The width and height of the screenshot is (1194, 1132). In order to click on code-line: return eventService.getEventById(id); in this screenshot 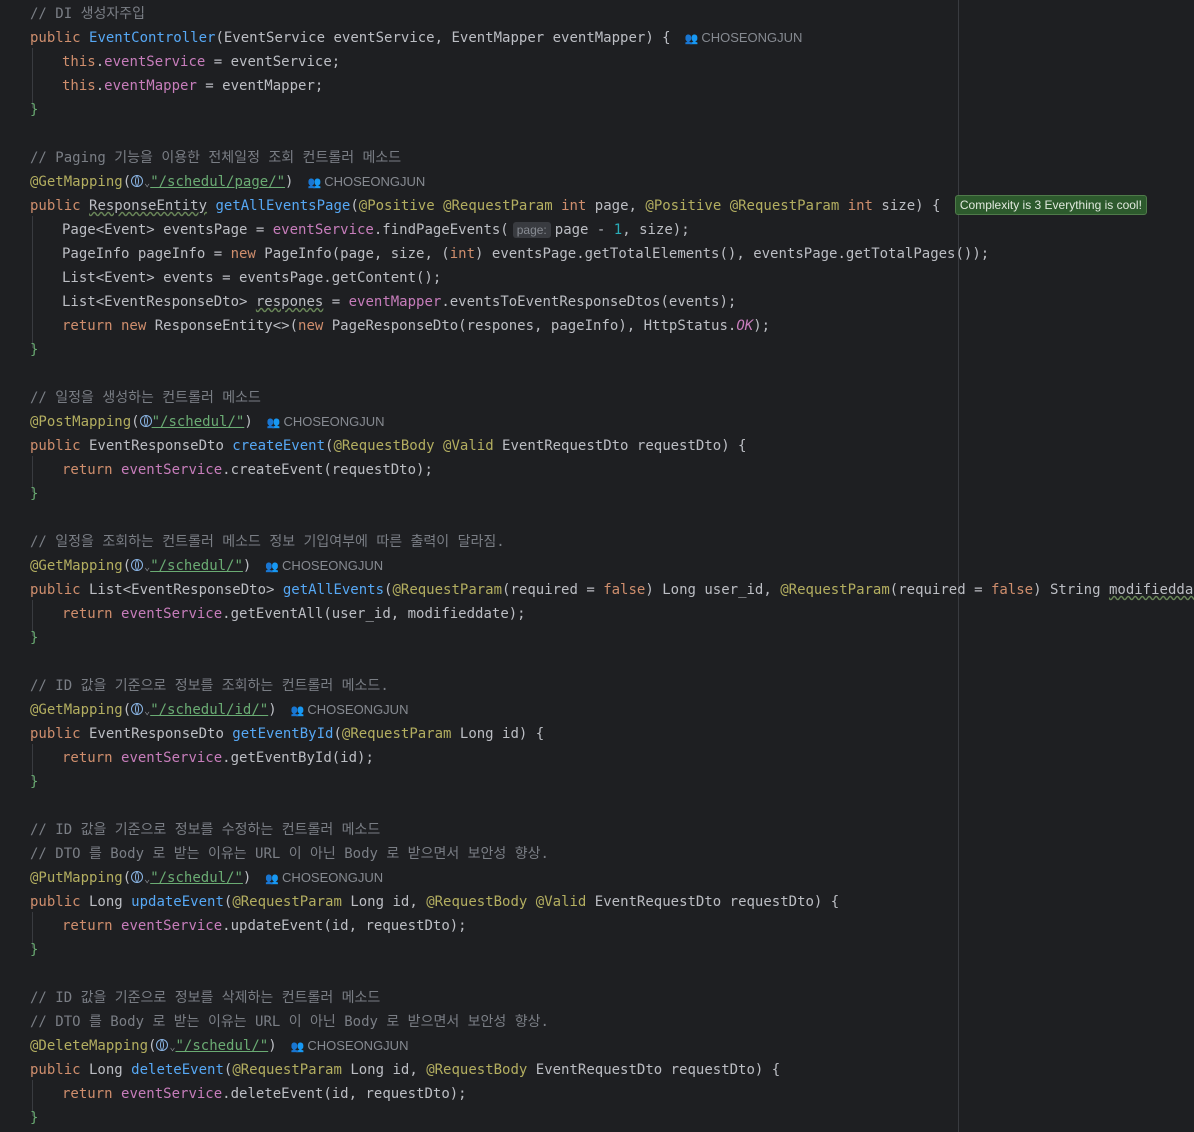, I will do `click(202, 758)`.